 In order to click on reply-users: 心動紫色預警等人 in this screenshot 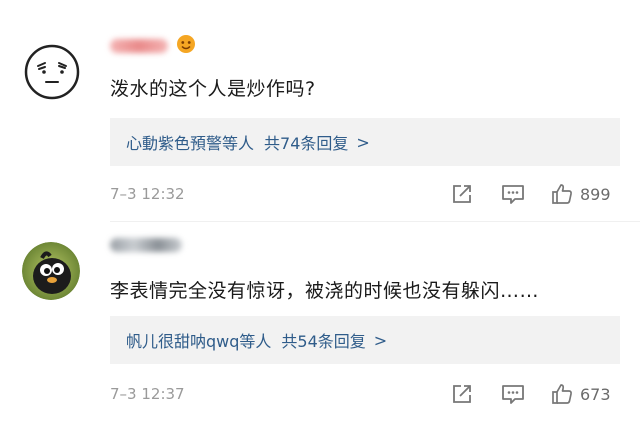, I will do `click(190, 143)`.